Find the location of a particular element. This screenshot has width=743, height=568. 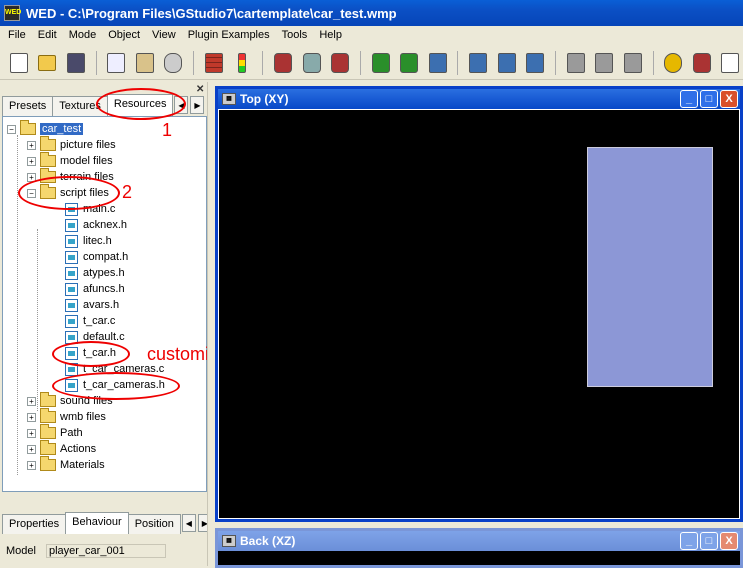

tree-root: − car_test is located at coordinates (45, 128).